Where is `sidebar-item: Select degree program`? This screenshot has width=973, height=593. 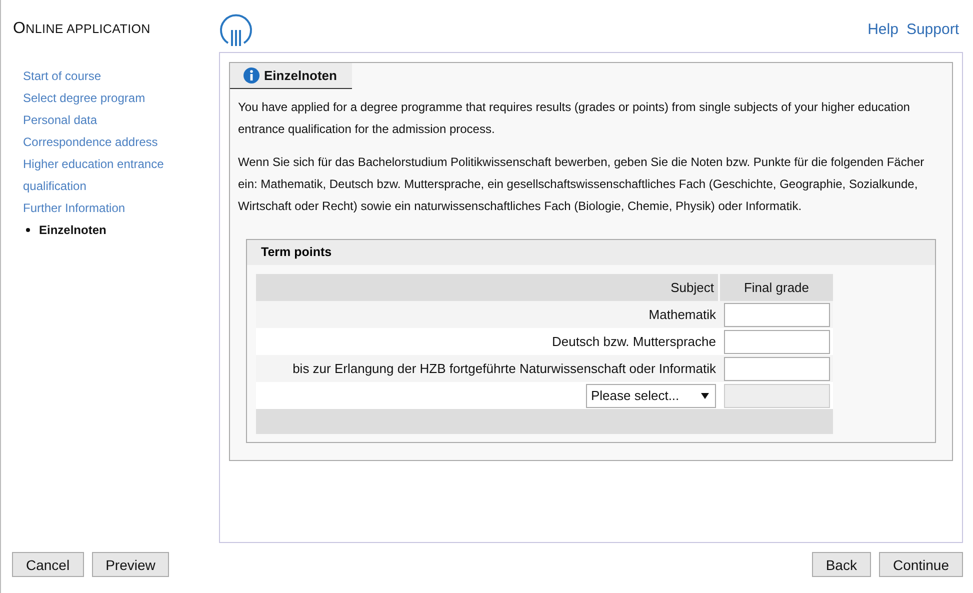
sidebar-item: Select degree program is located at coordinates (121, 98).